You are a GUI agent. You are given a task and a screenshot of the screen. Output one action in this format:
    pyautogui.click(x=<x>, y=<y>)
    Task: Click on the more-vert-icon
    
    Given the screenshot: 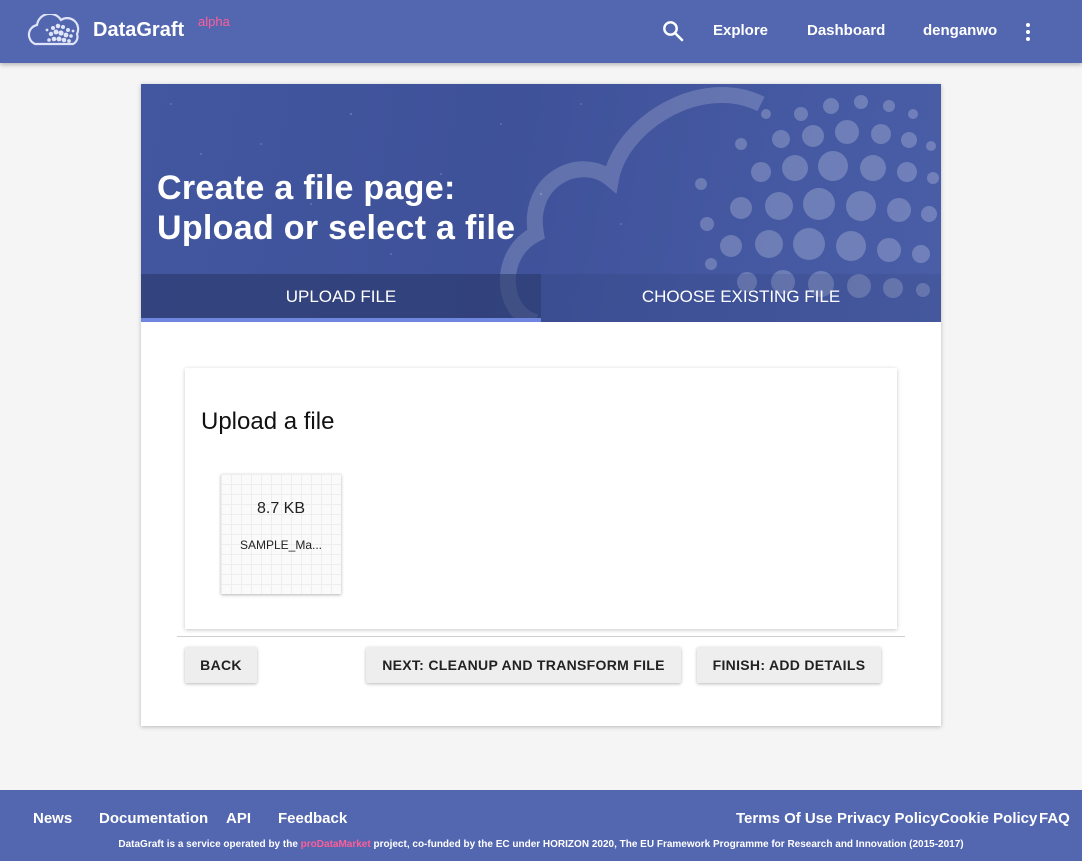 What is the action you would take?
    pyautogui.click(x=1028, y=32)
    